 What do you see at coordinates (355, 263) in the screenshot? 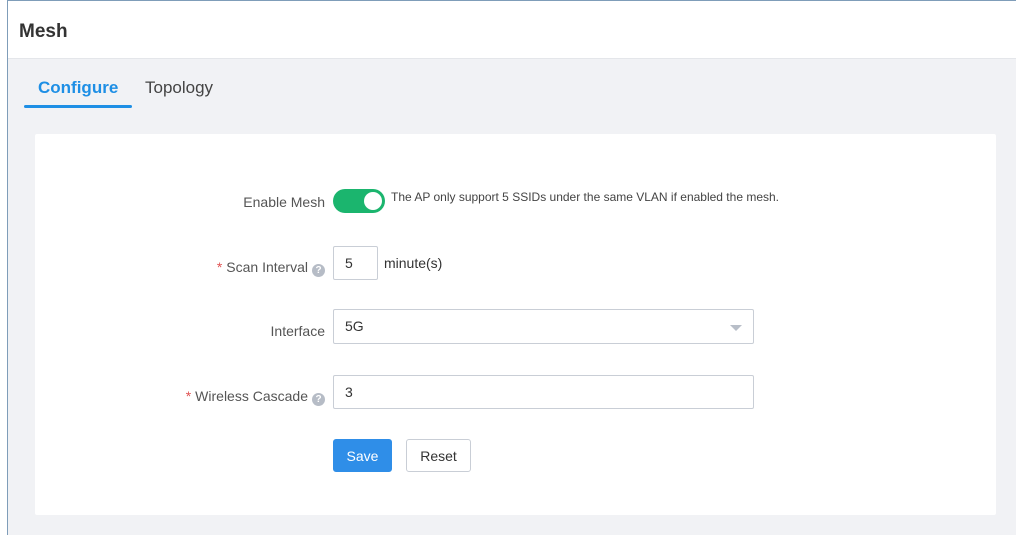
I see `scan-interval-input` at bounding box center [355, 263].